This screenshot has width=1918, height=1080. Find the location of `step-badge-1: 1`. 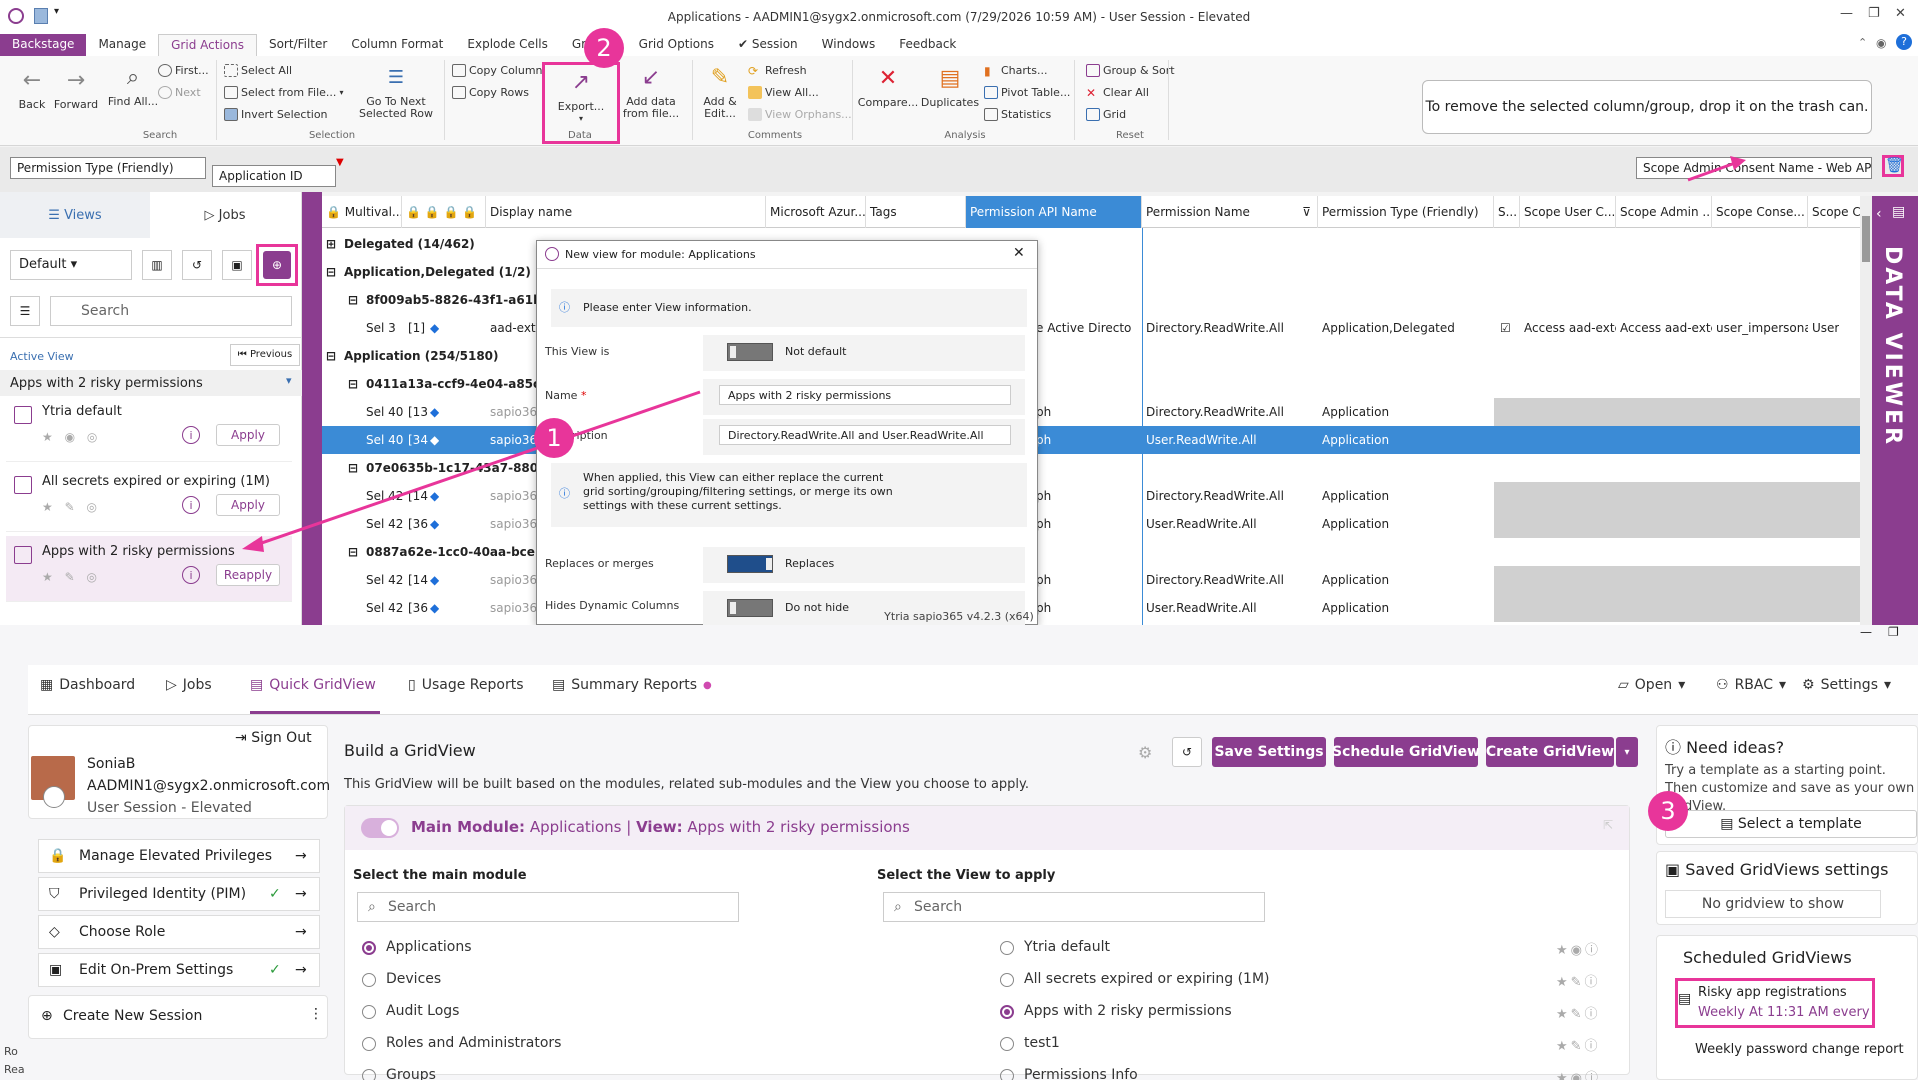

step-badge-1: 1 is located at coordinates (554, 438).